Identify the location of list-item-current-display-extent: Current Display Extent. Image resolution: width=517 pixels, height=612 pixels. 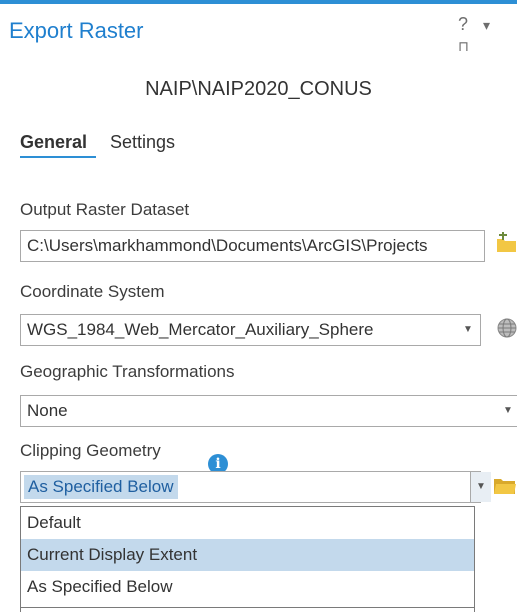
(247, 555).